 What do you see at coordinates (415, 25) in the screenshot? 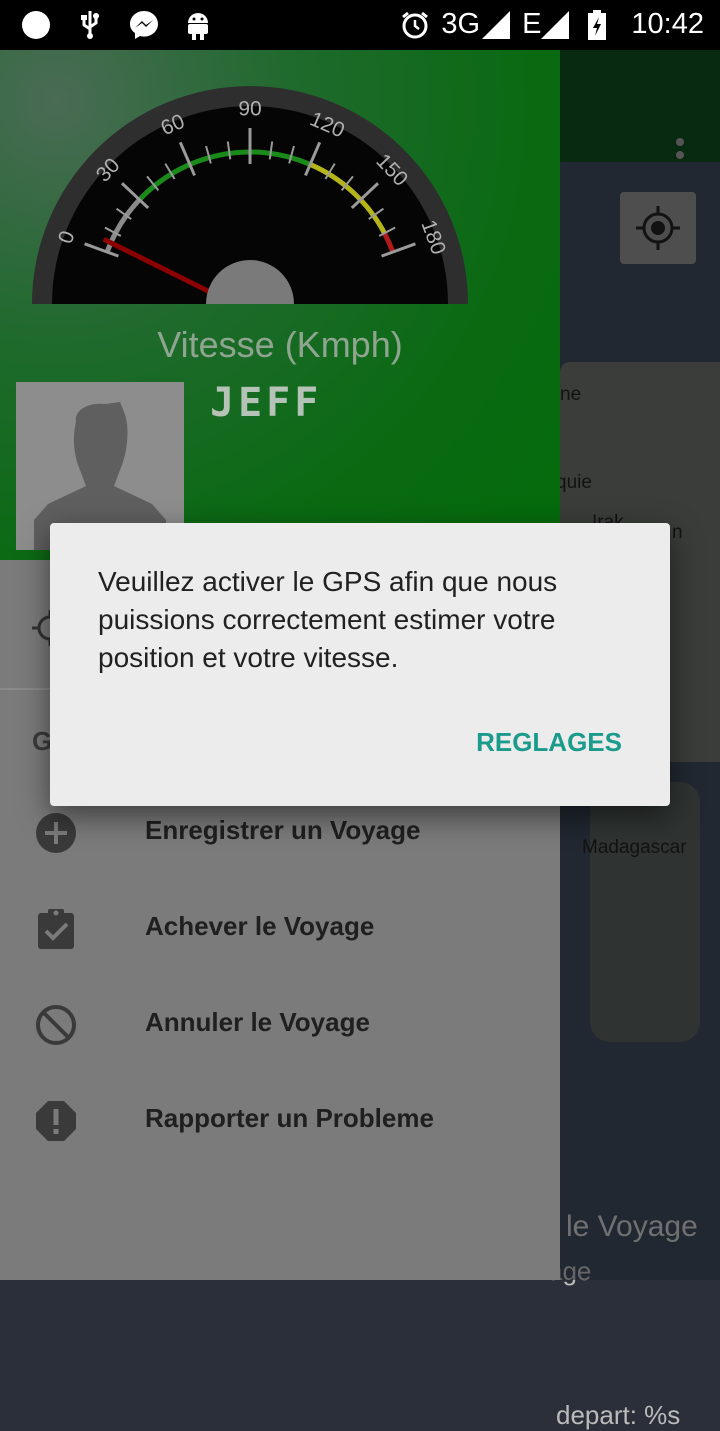
I see `alarm-icon` at bounding box center [415, 25].